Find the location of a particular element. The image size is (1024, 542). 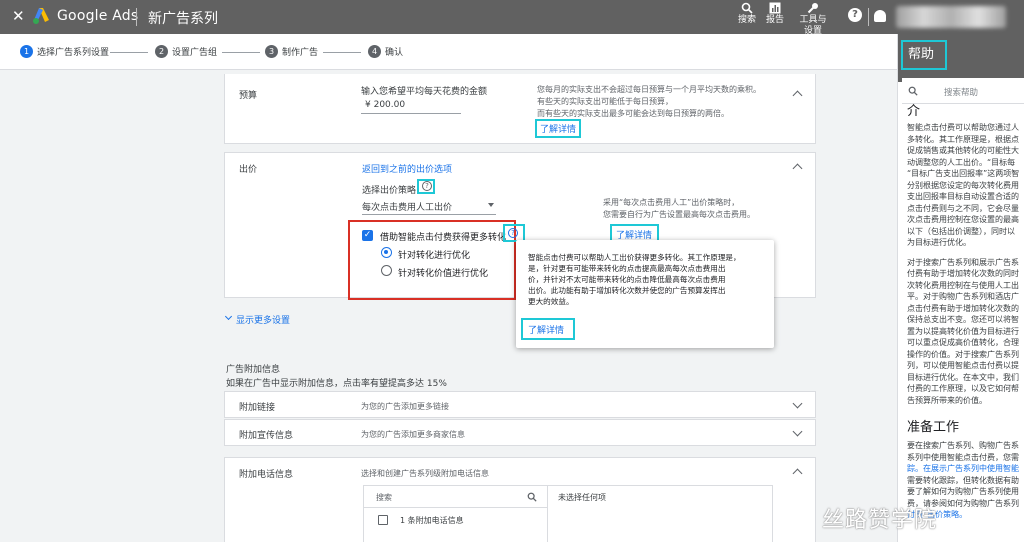

search-placeholder: 搜索 is located at coordinates (384, 497).